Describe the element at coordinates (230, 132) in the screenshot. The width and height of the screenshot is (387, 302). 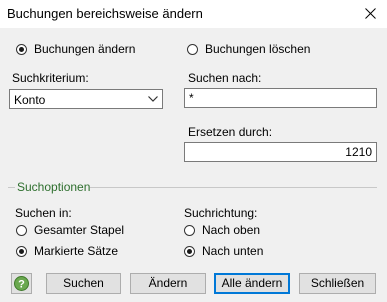
I see `replace-label: Ersetzen durch:` at that location.